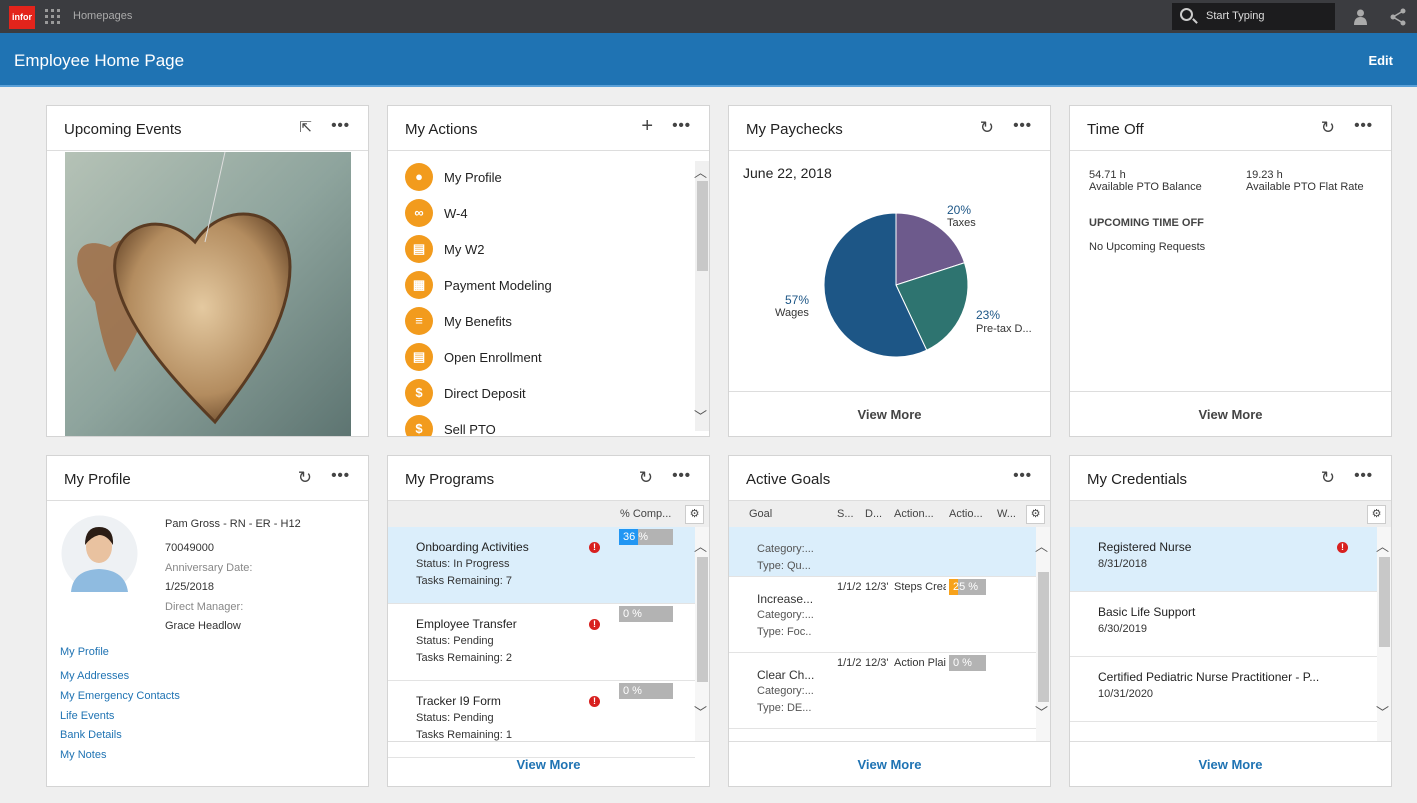 The width and height of the screenshot is (1417, 803). What do you see at coordinates (84, 652) in the screenshot?
I see `link-my-profile: My Profile` at bounding box center [84, 652].